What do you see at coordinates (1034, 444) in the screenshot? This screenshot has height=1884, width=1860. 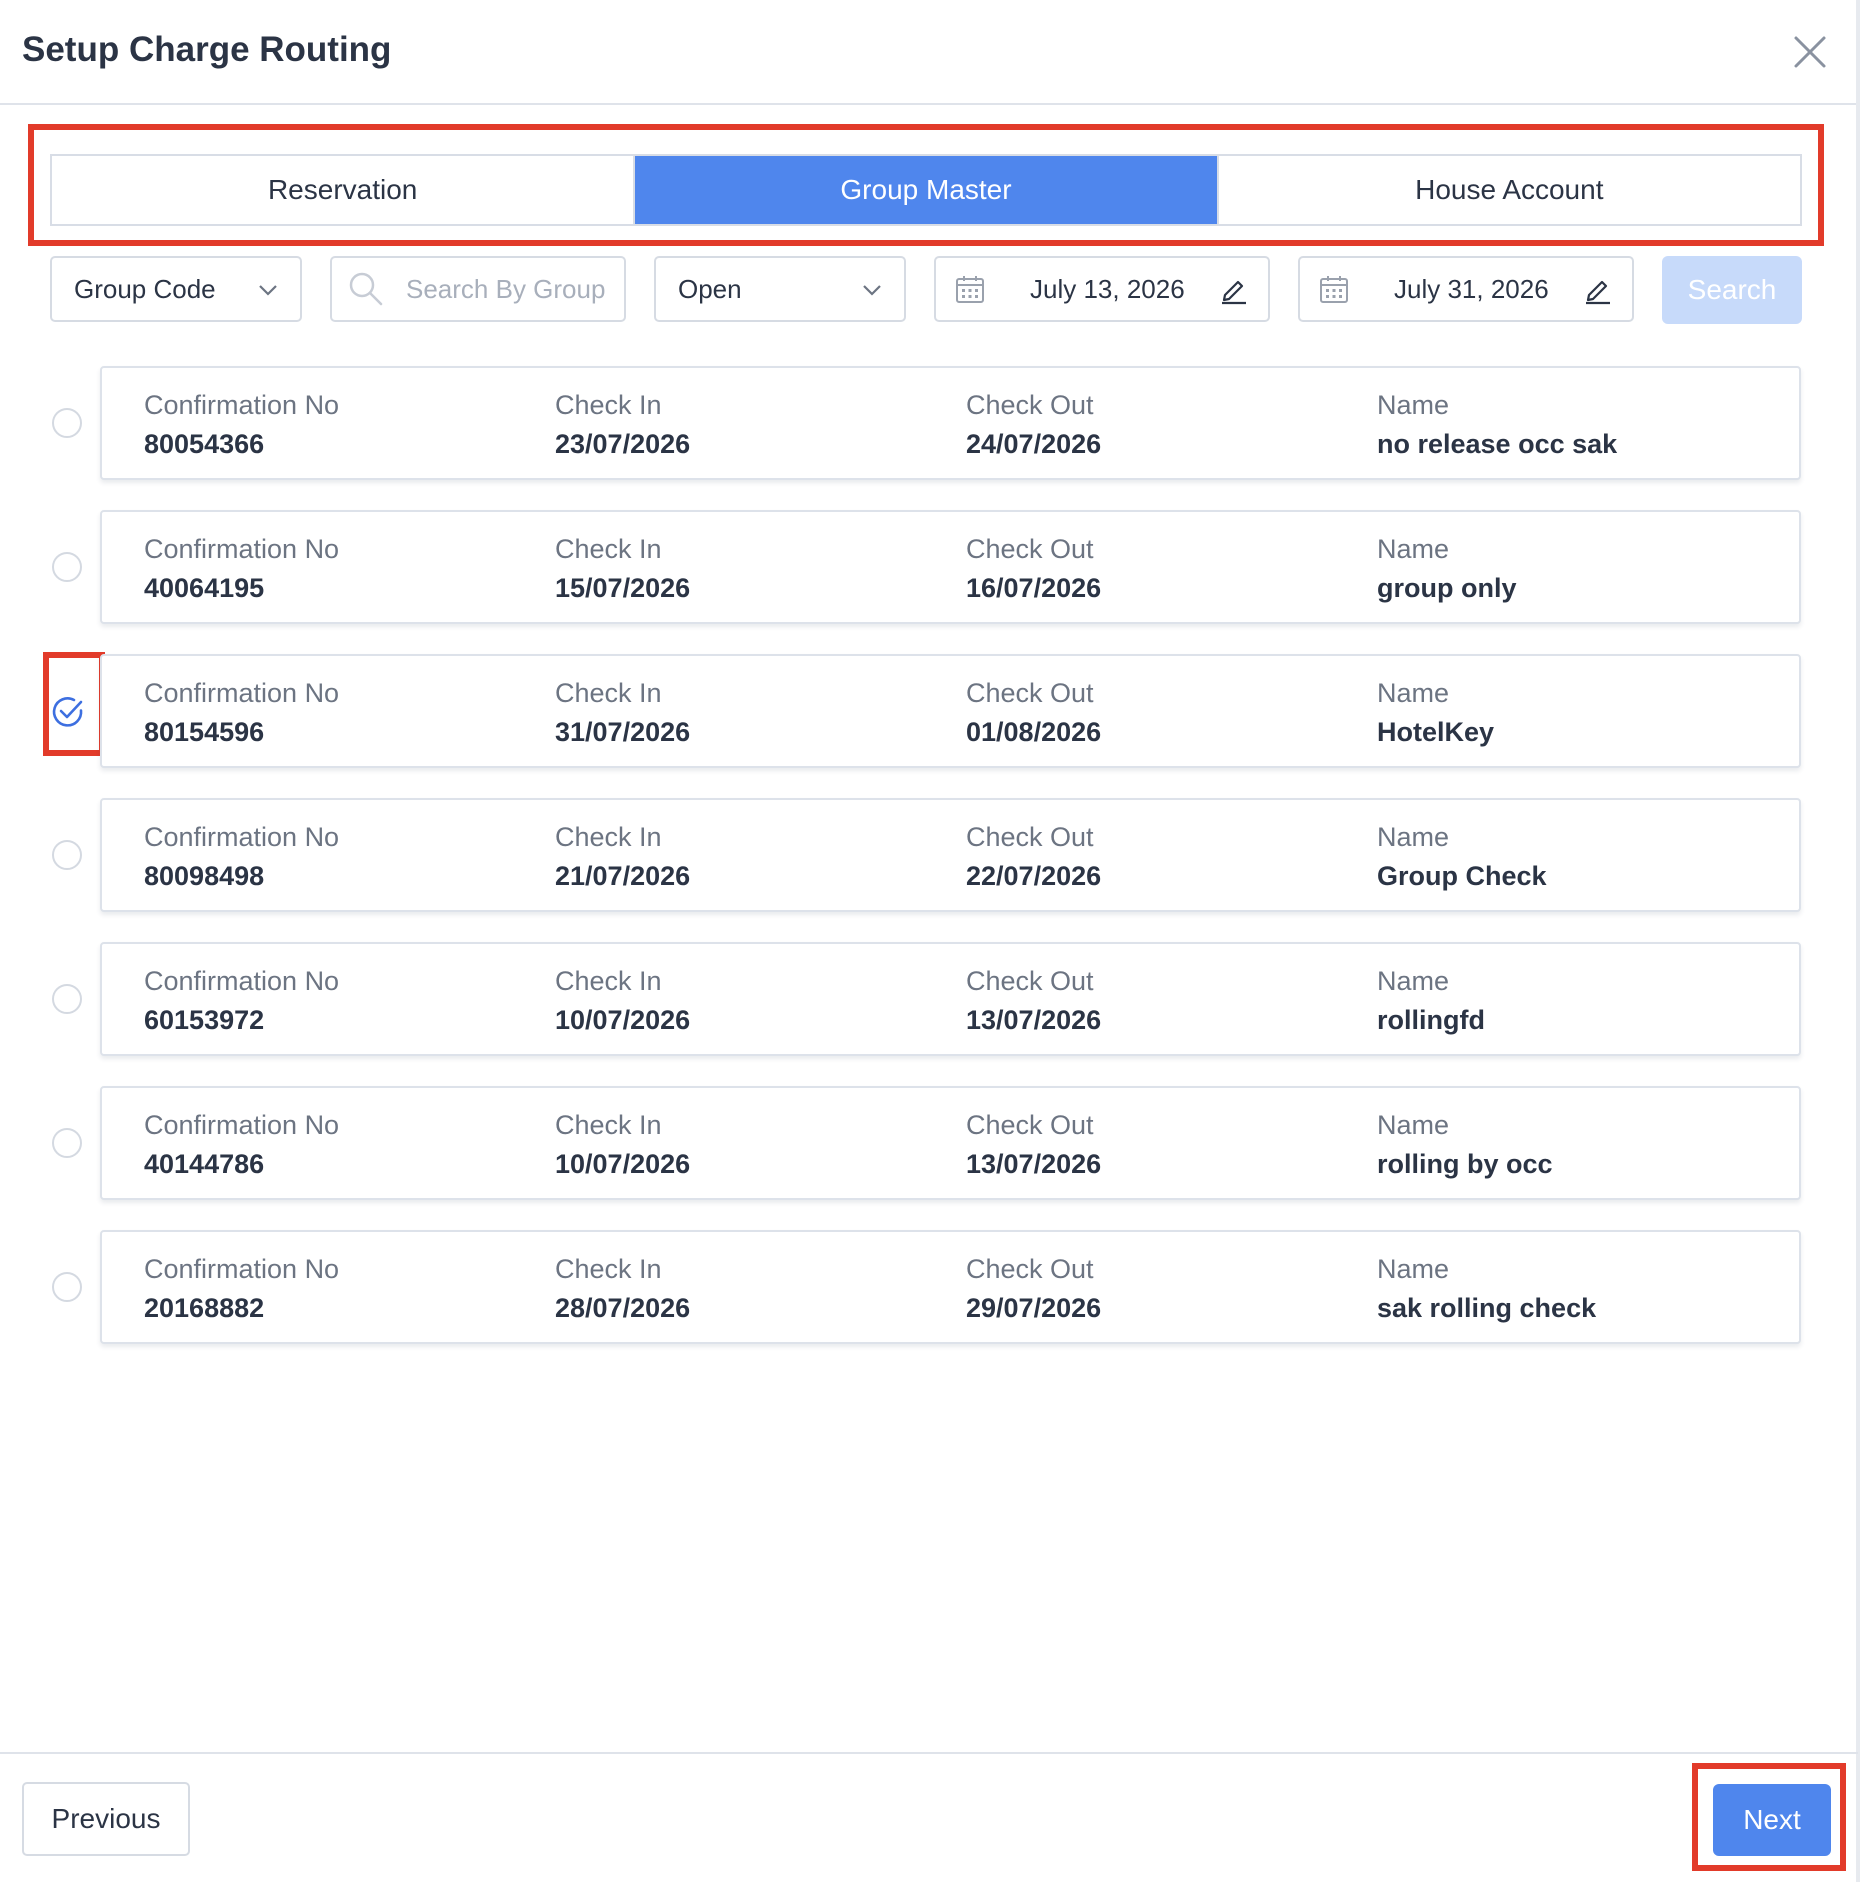 I see `check-out-value: 24/07/2026` at bounding box center [1034, 444].